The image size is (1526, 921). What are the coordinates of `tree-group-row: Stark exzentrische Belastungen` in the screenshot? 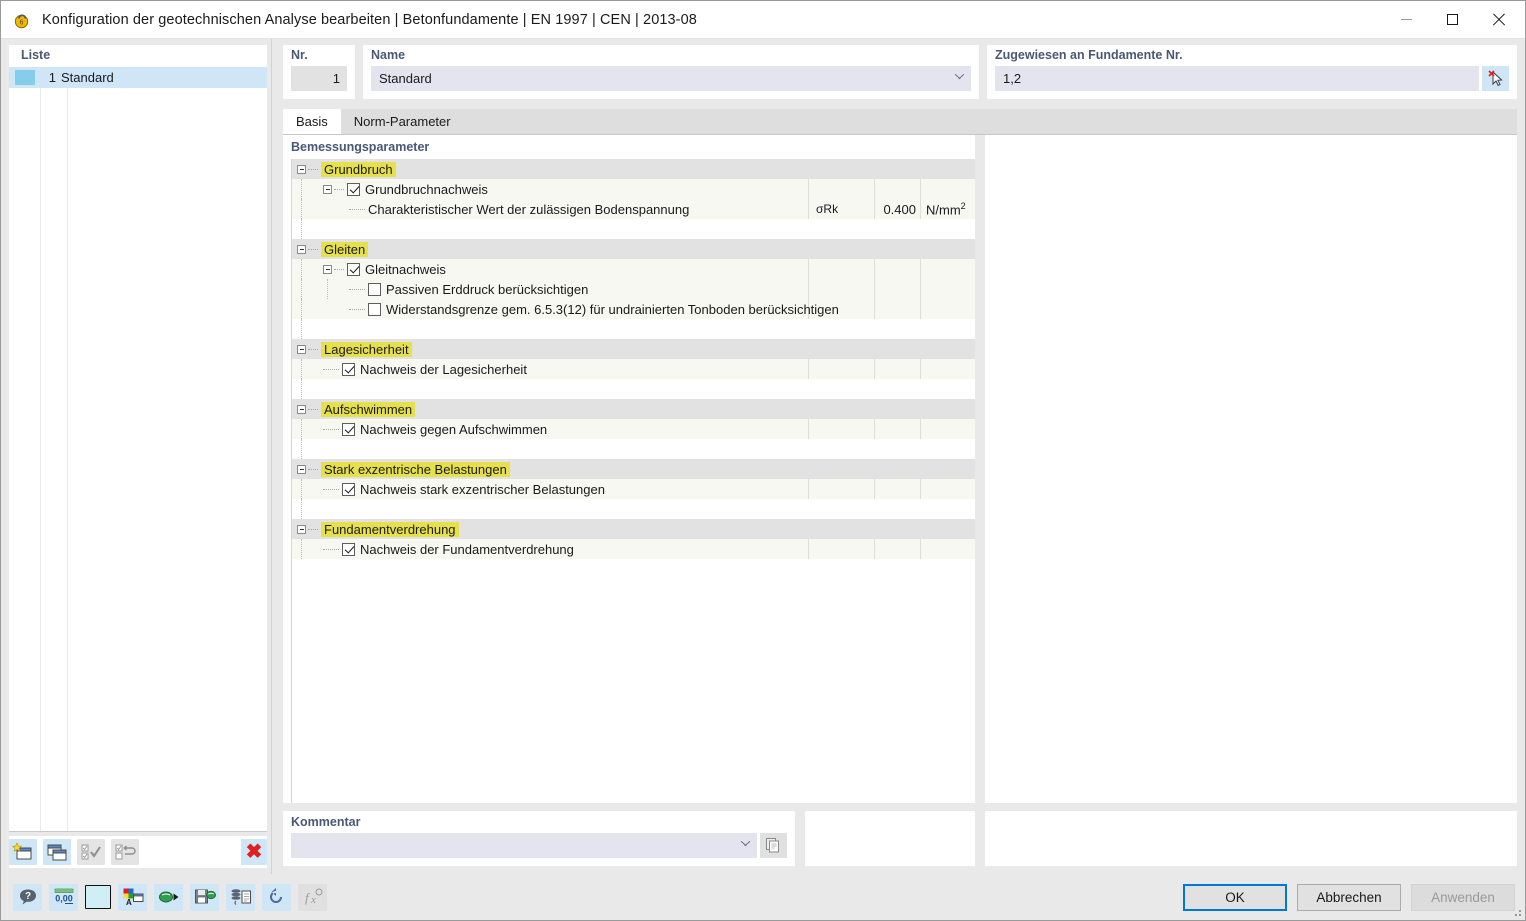 It's located at (633, 469).